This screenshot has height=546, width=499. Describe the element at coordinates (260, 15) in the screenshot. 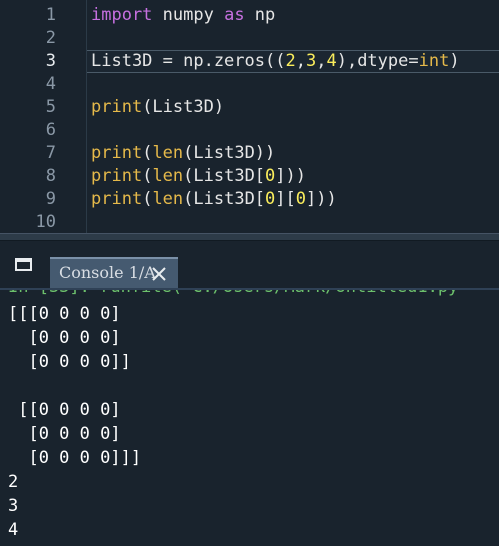

I see `code-token: np` at that location.